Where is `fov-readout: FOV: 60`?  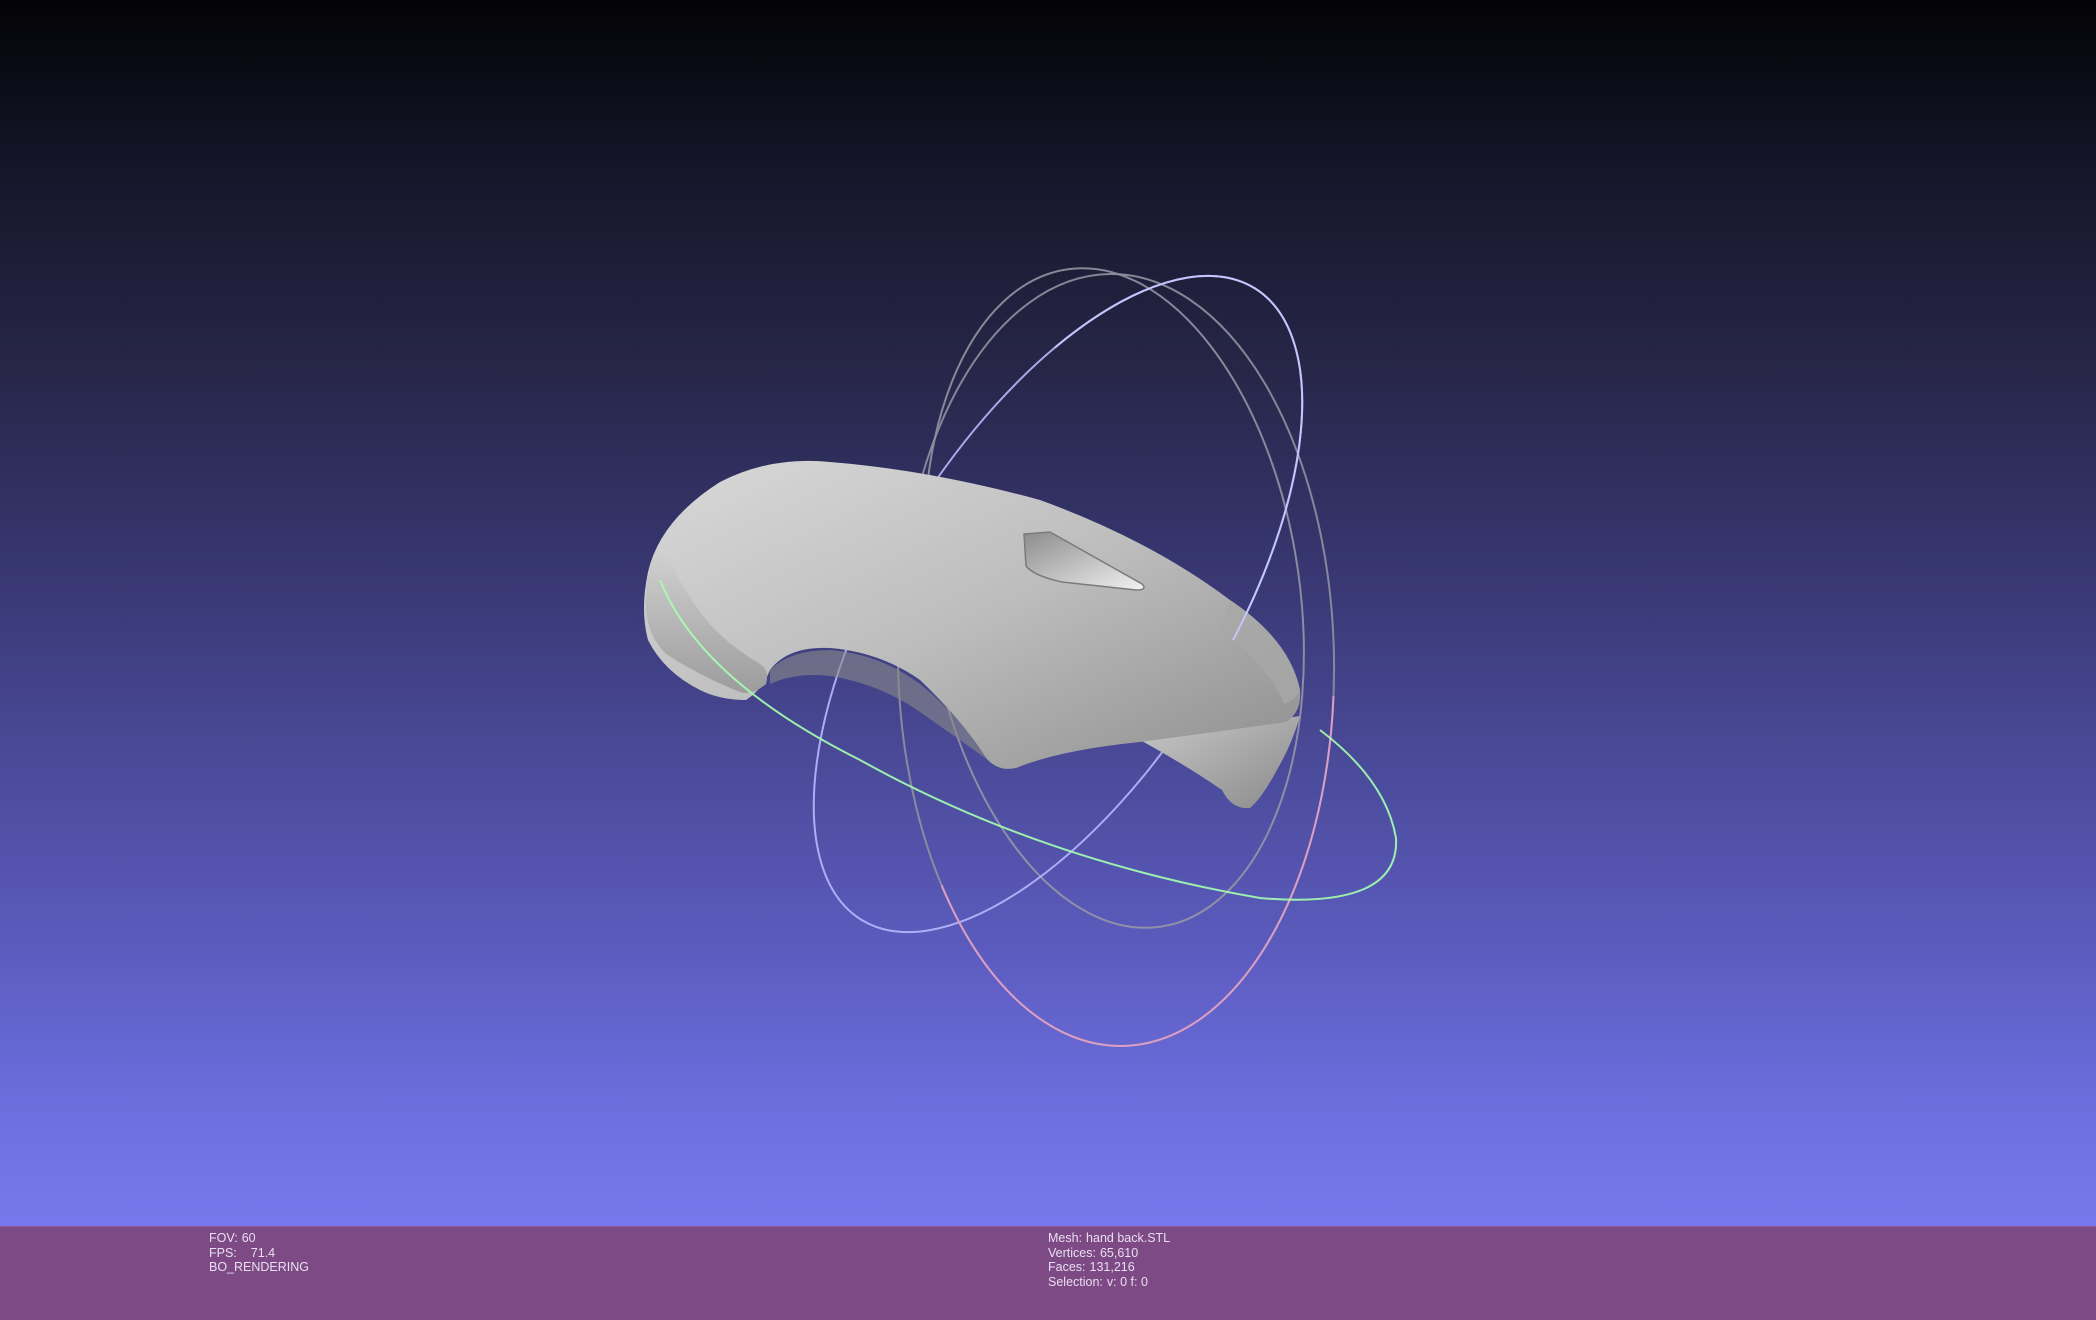 fov-readout: FOV: 60 is located at coordinates (232, 1238).